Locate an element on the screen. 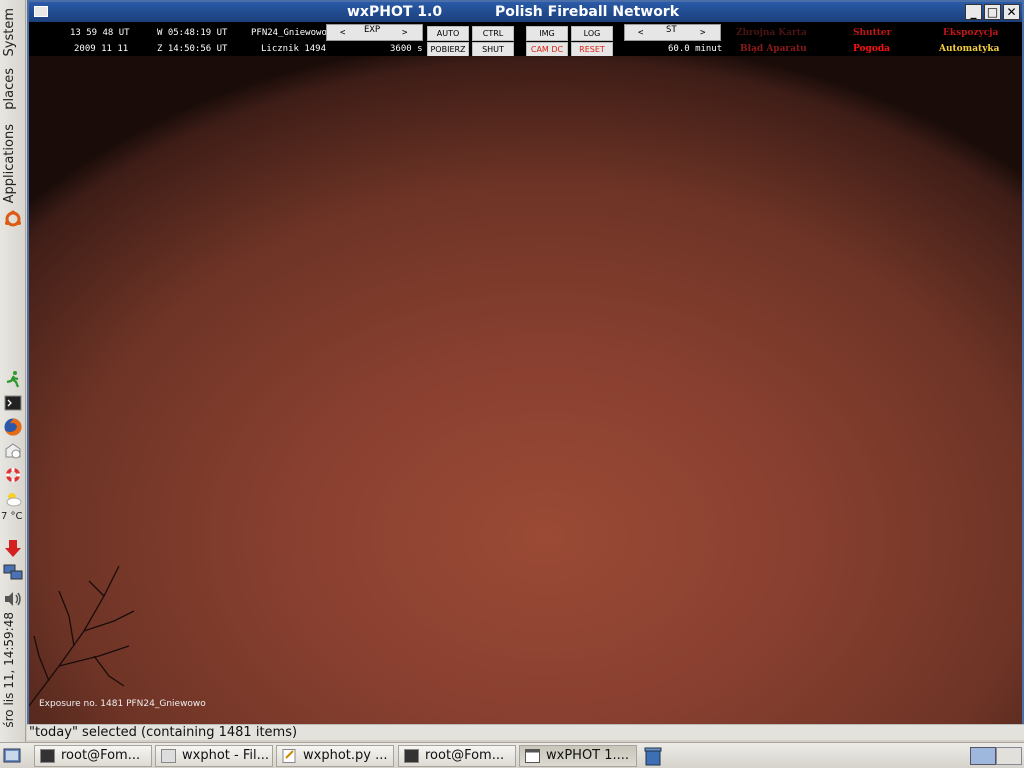 The height and width of the screenshot is (768, 1024). flag-ekspozycja: Ekspozycja is located at coordinates (971, 33).